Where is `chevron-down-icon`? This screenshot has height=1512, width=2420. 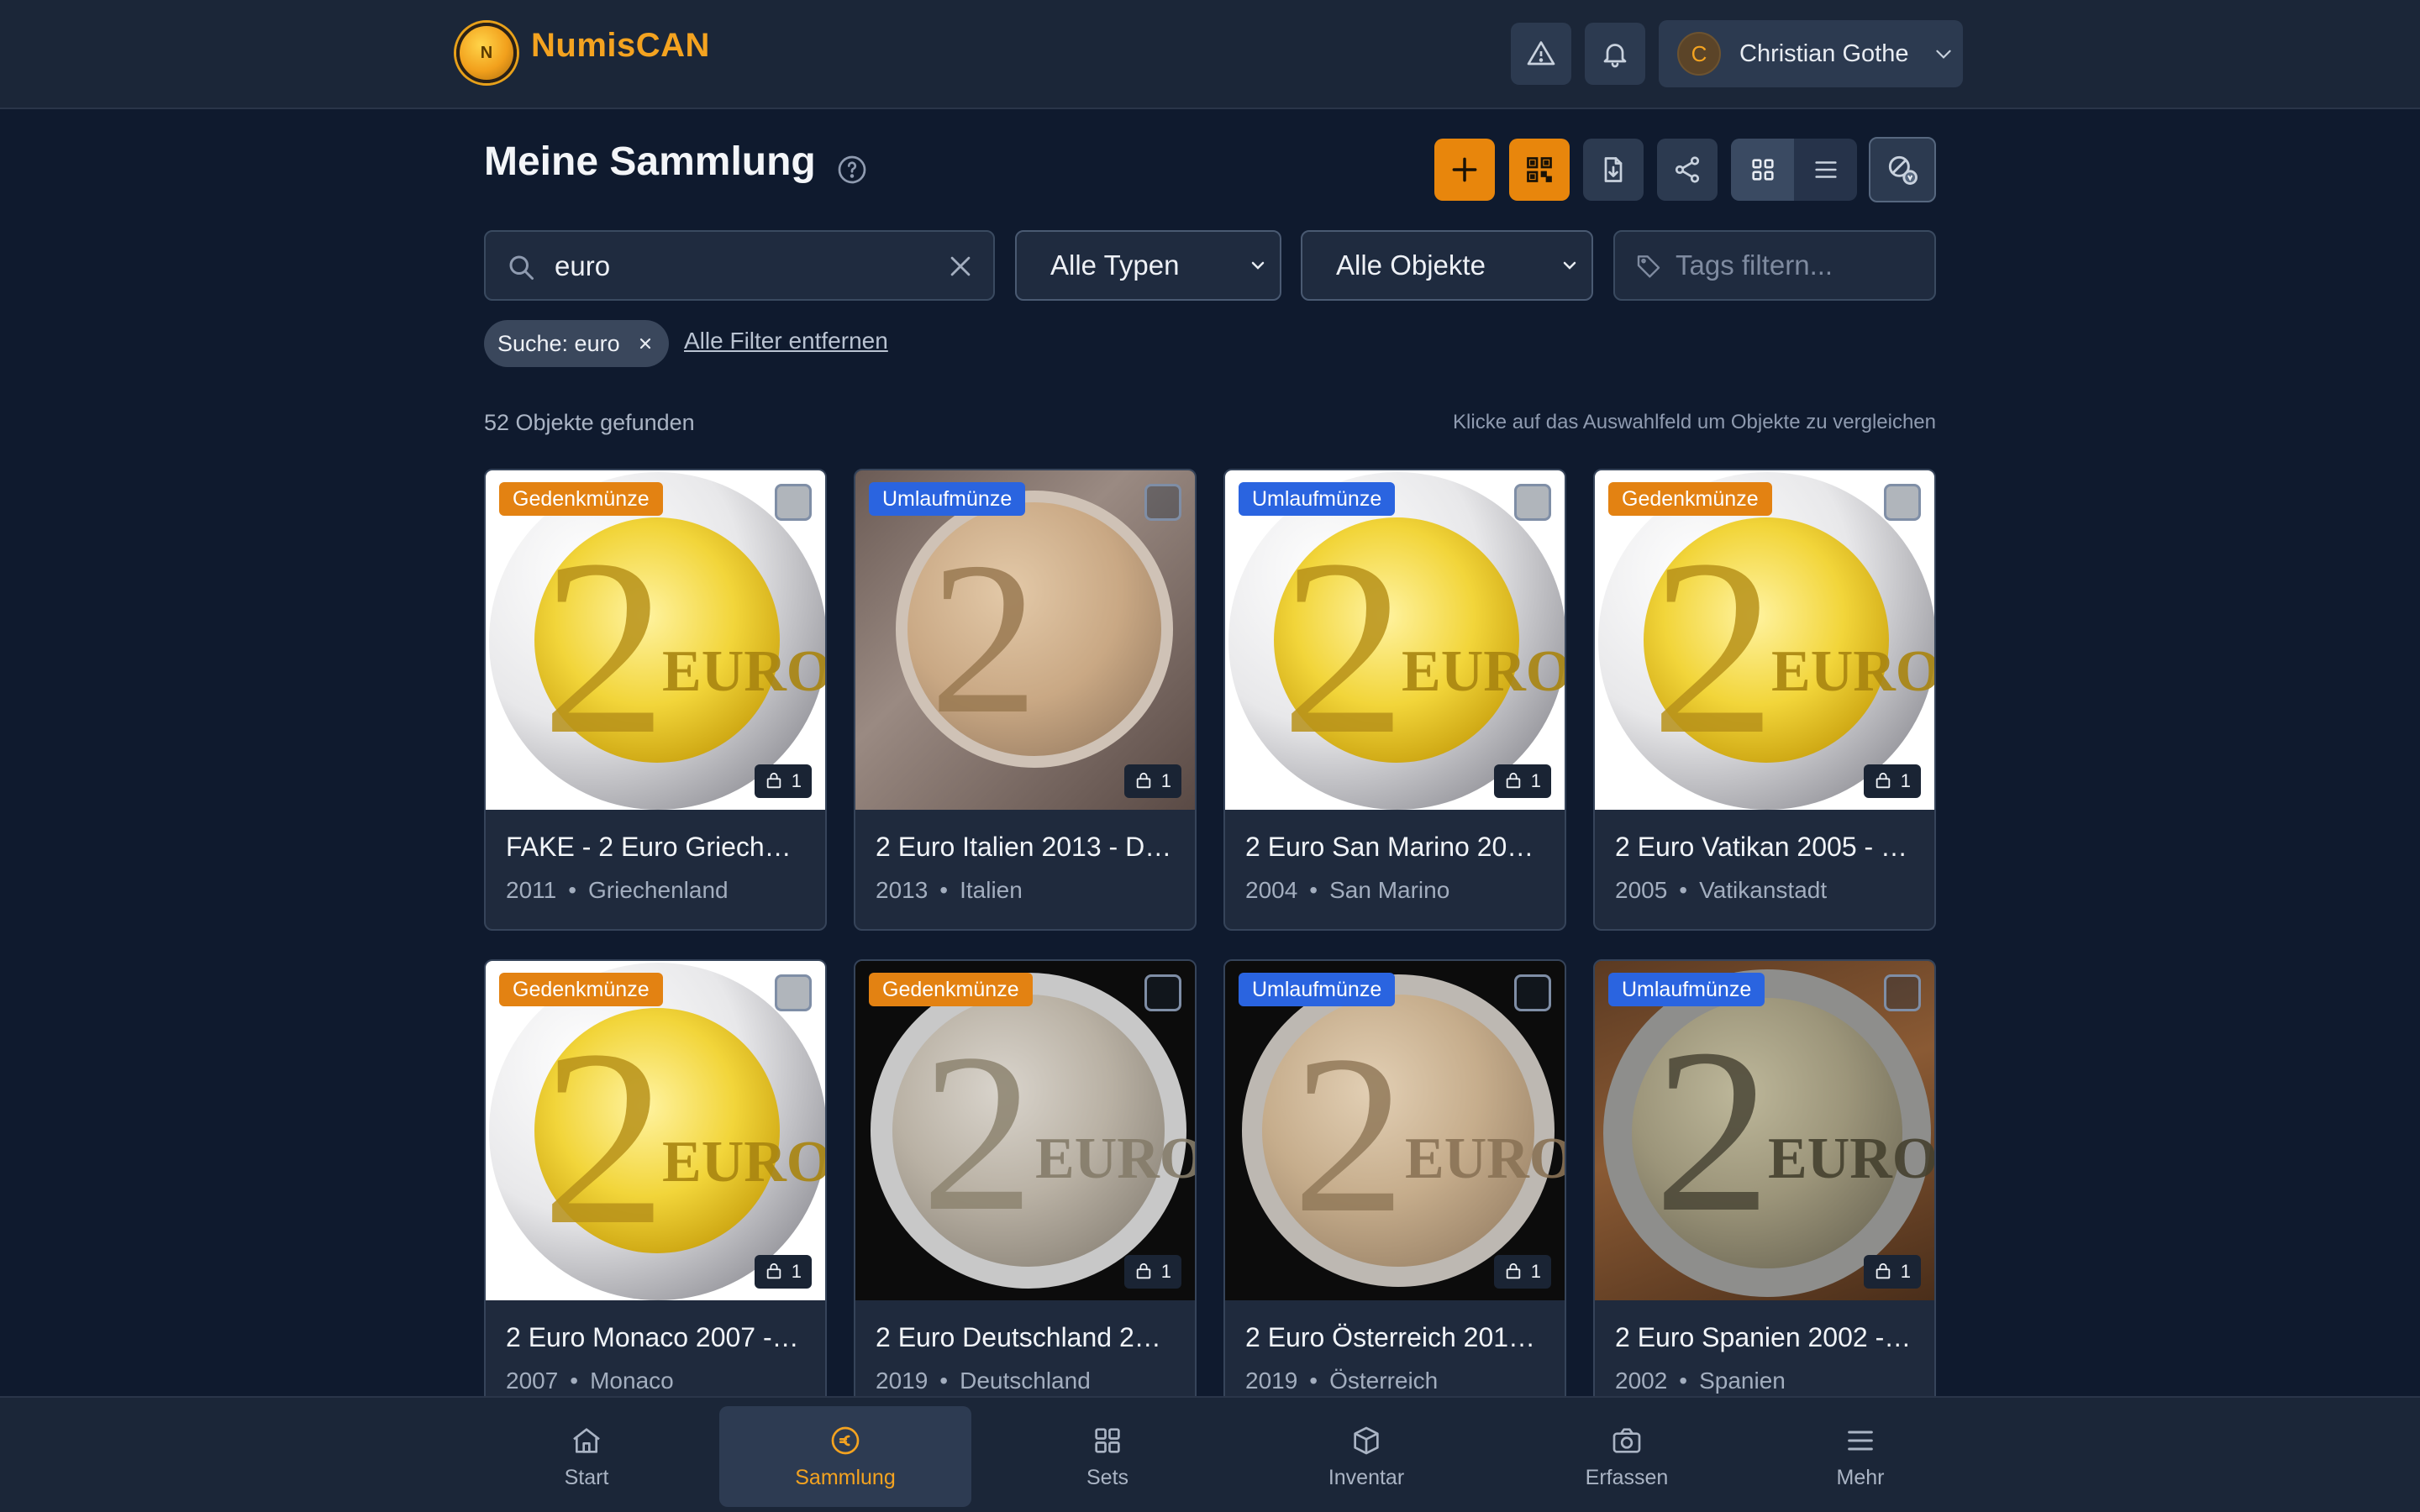
chevron-down-icon is located at coordinates (1569, 265).